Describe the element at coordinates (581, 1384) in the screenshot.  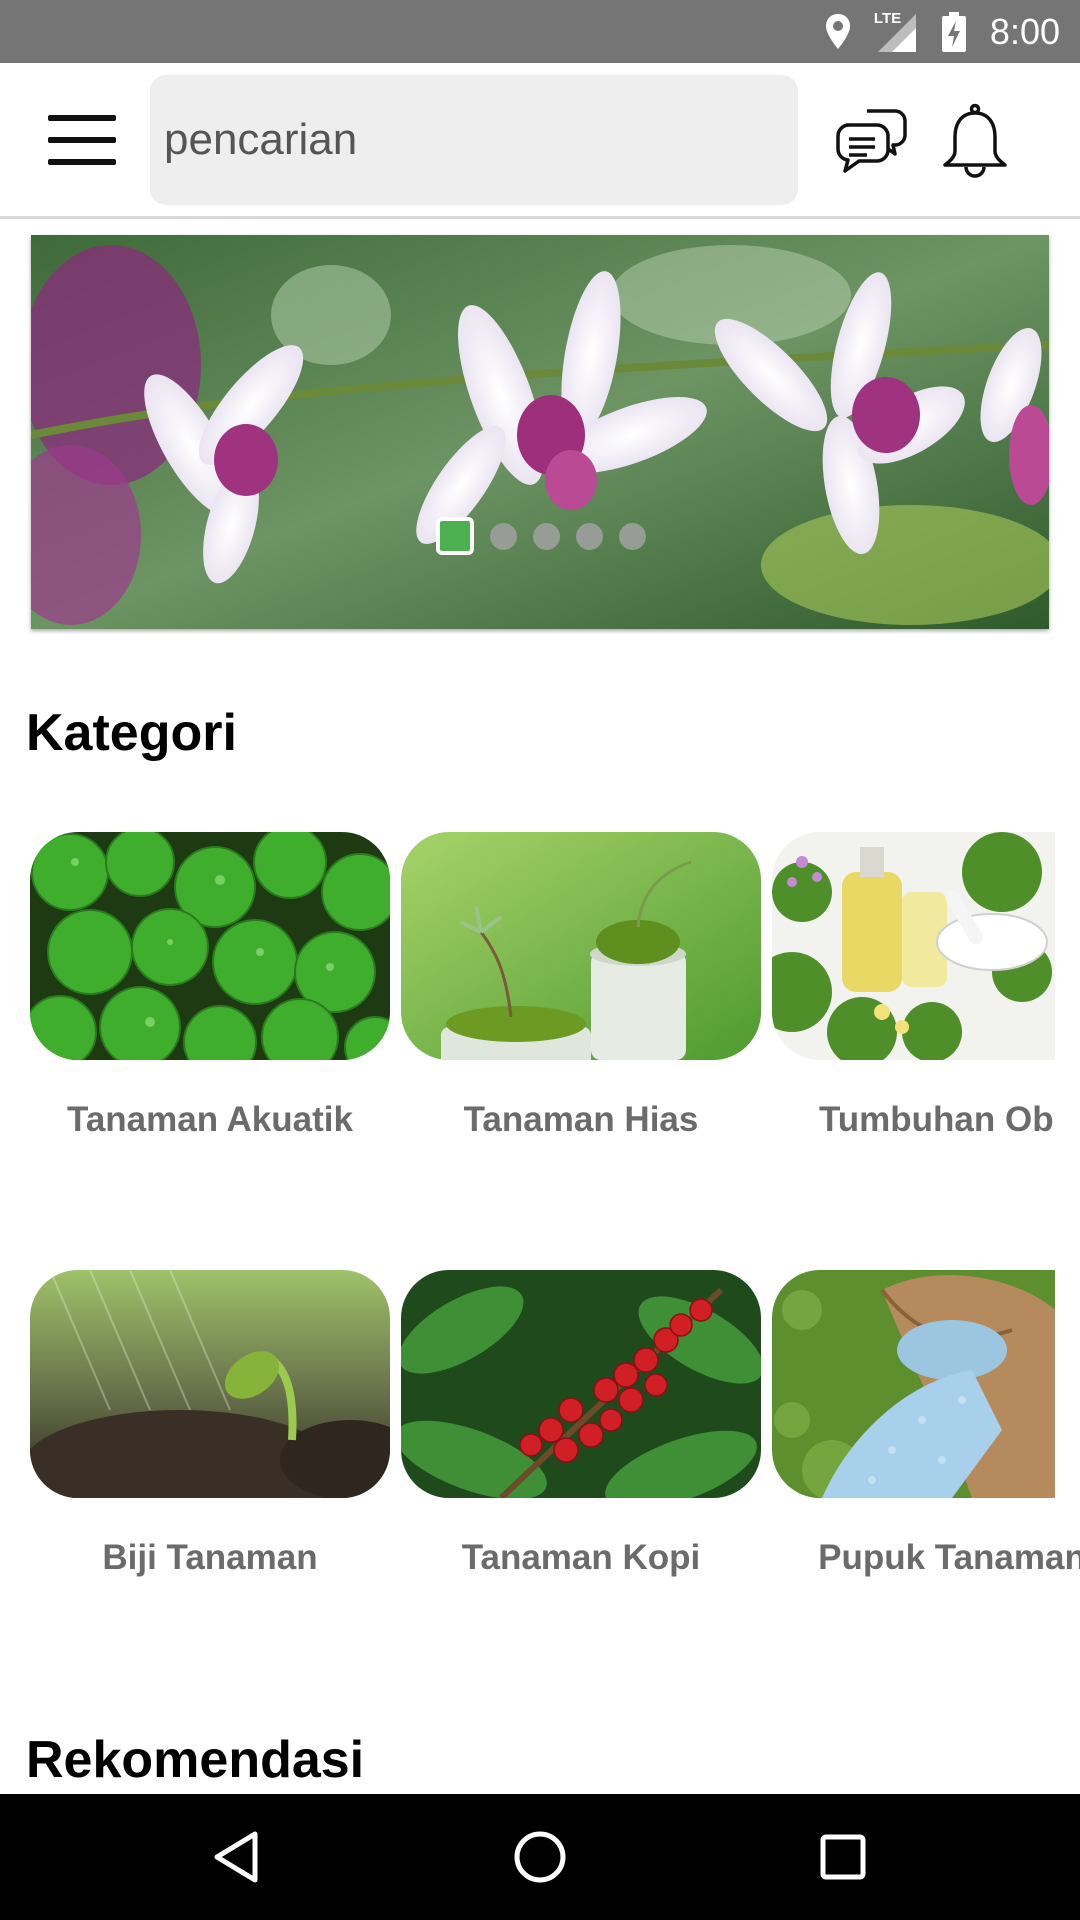
I see `coffee-cherries-photo` at that location.